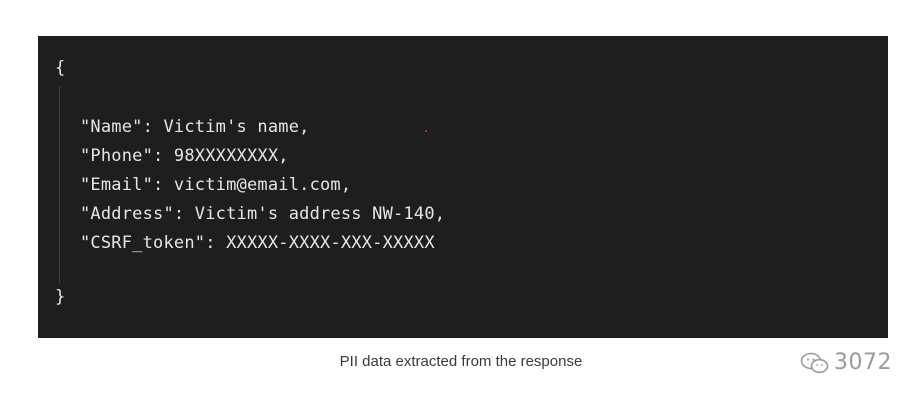  I want to click on code-line-phone: "Phone": 98XXXXXXXX,, so click(184, 156).